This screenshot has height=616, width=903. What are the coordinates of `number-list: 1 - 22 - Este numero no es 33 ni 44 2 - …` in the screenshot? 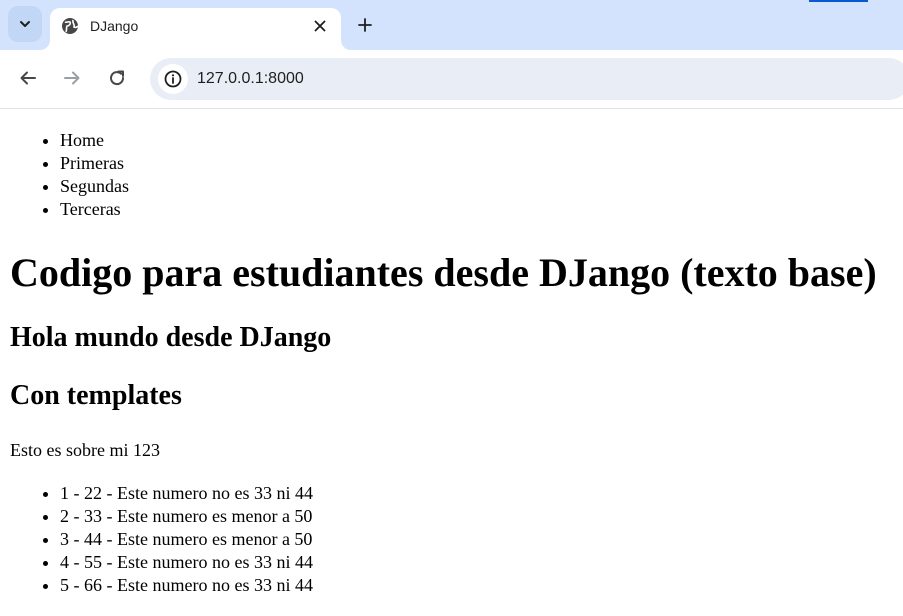 It's located at (156, 539).